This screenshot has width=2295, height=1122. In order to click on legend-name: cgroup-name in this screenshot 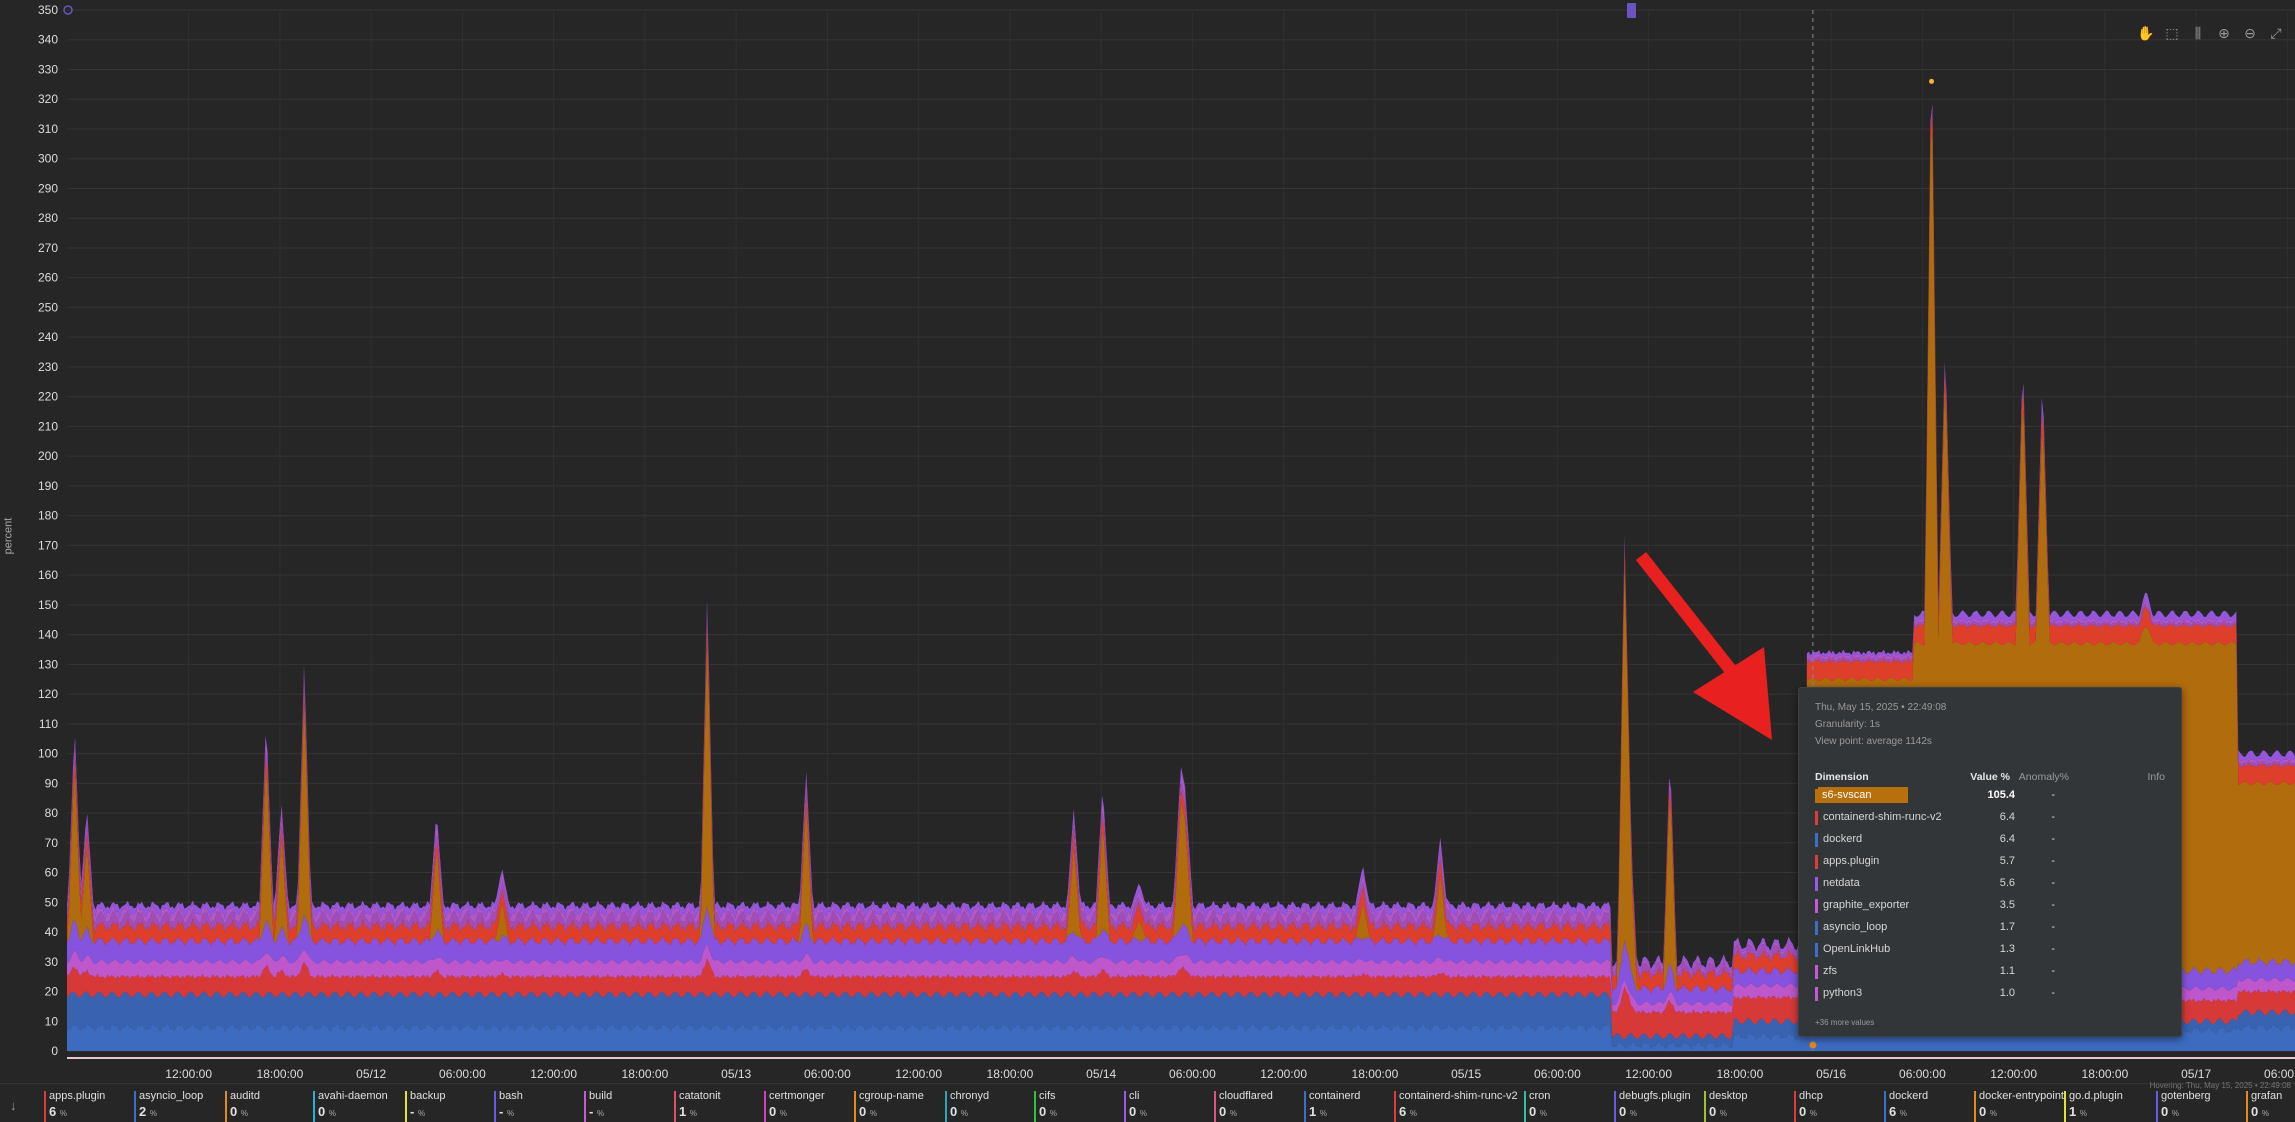, I will do `click(891, 1096)`.